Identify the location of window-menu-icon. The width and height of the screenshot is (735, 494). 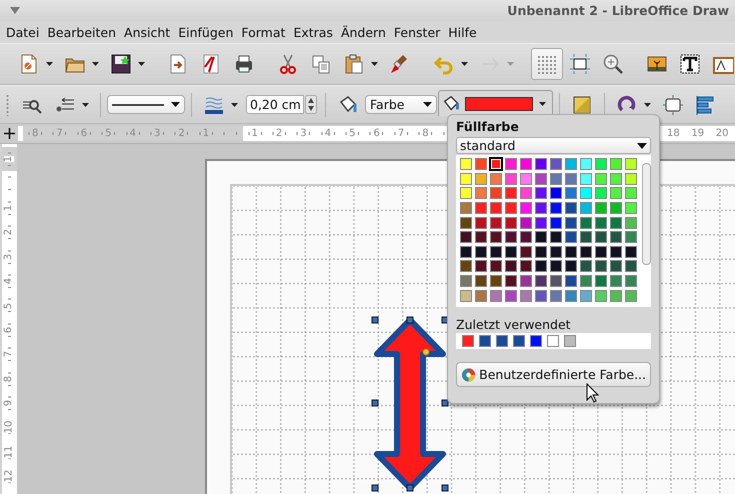
(15, 10).